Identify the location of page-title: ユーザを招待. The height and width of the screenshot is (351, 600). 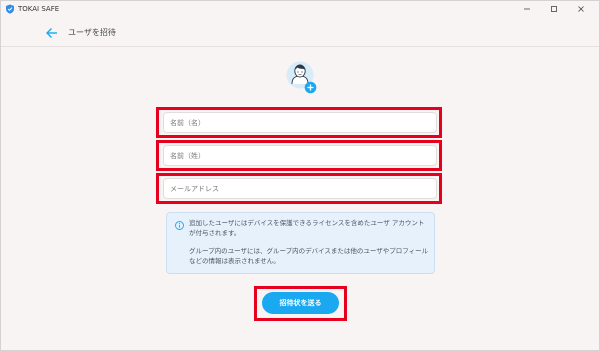
(92, 32).